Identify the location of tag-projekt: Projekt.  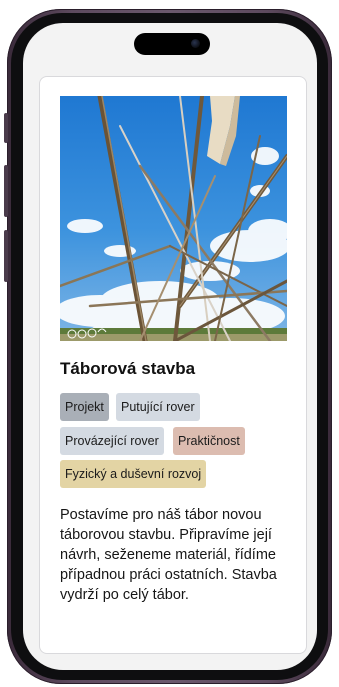
(84, 407).